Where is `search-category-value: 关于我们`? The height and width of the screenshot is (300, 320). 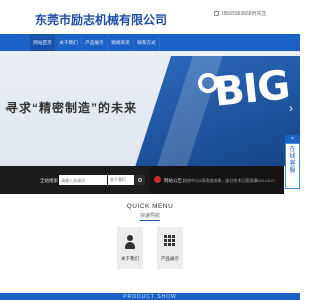
search-category-value: 关于我们 is located at coordinates (118, 179).